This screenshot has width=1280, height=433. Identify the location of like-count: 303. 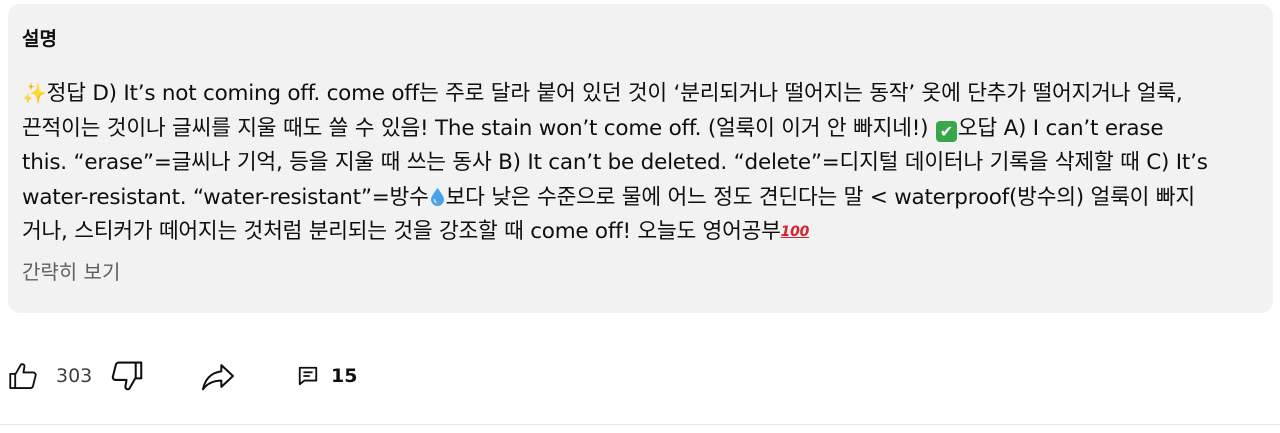
(74, 376).